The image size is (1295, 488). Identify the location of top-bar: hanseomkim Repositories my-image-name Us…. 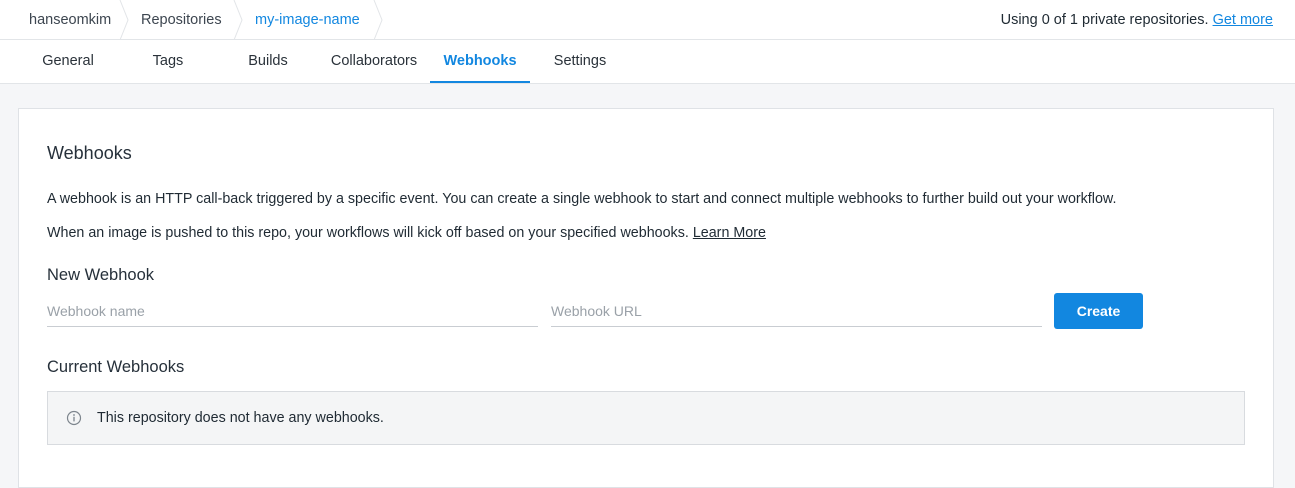
(647, 20).